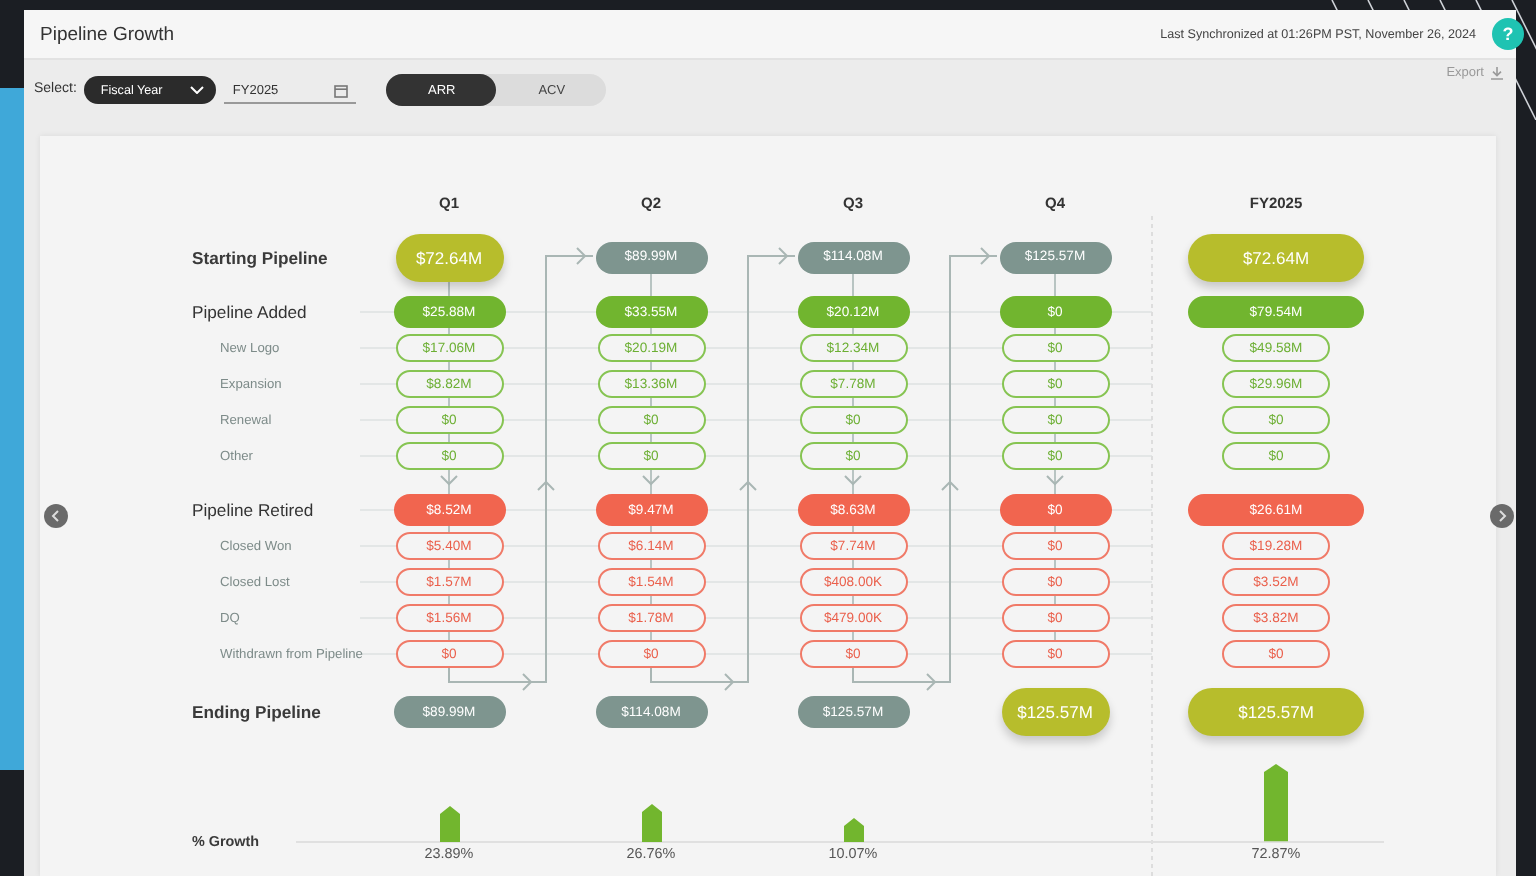 The width and height of the screenshot is (1536, 876). What do you see at coordinates (341, 90) in the screenshot?
I see `calendar-icon` at bounding box center [341, 90].